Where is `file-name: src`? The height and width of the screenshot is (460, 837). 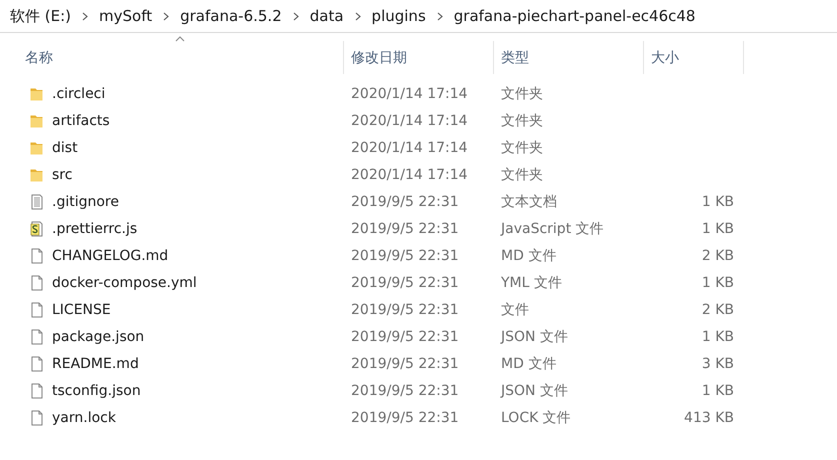 file-name: src is located at coordinates (62, 174).